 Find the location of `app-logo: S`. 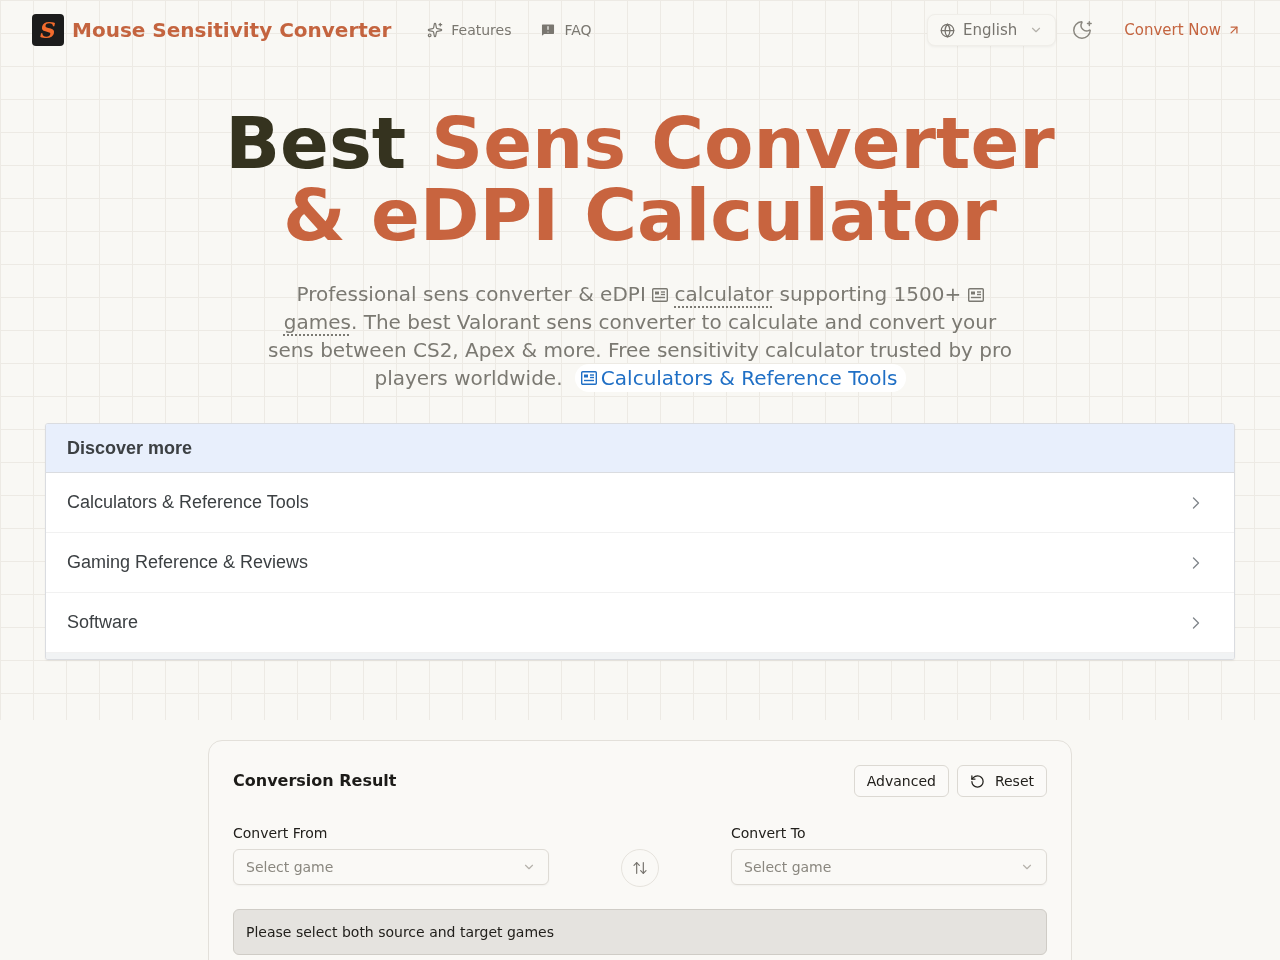

app-logo: S is located at coordinates (48, 30).